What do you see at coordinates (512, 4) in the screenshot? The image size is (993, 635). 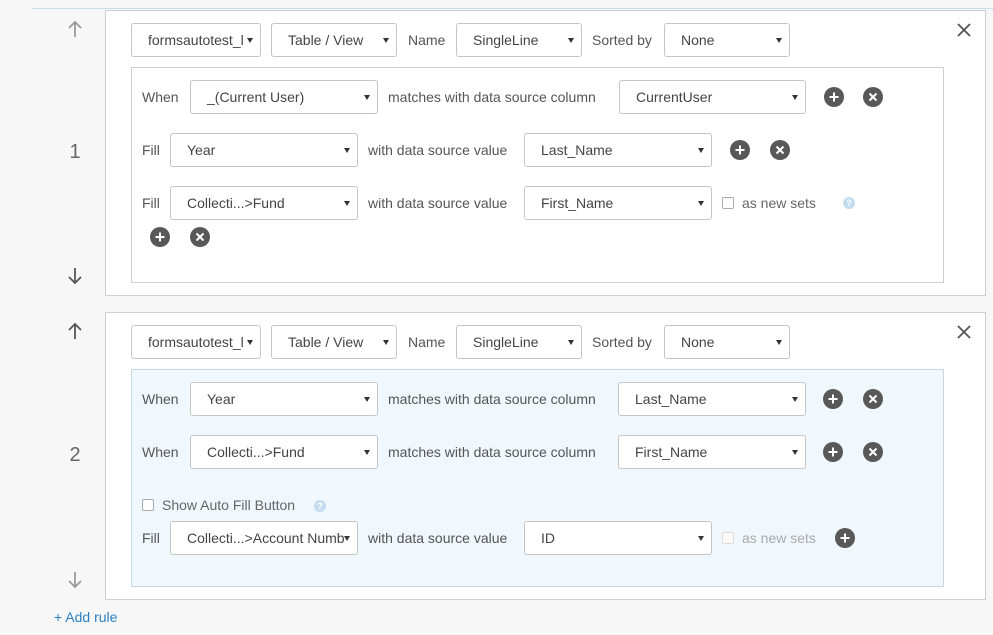 I see `top-divider` at bounding box center [512, 4].